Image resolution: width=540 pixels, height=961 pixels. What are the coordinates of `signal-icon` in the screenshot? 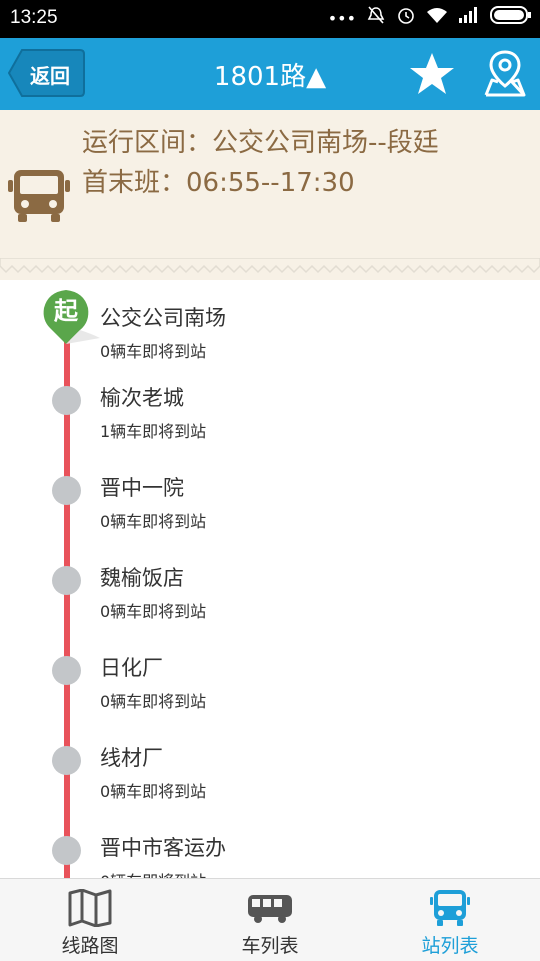 It's located at (469, 19).